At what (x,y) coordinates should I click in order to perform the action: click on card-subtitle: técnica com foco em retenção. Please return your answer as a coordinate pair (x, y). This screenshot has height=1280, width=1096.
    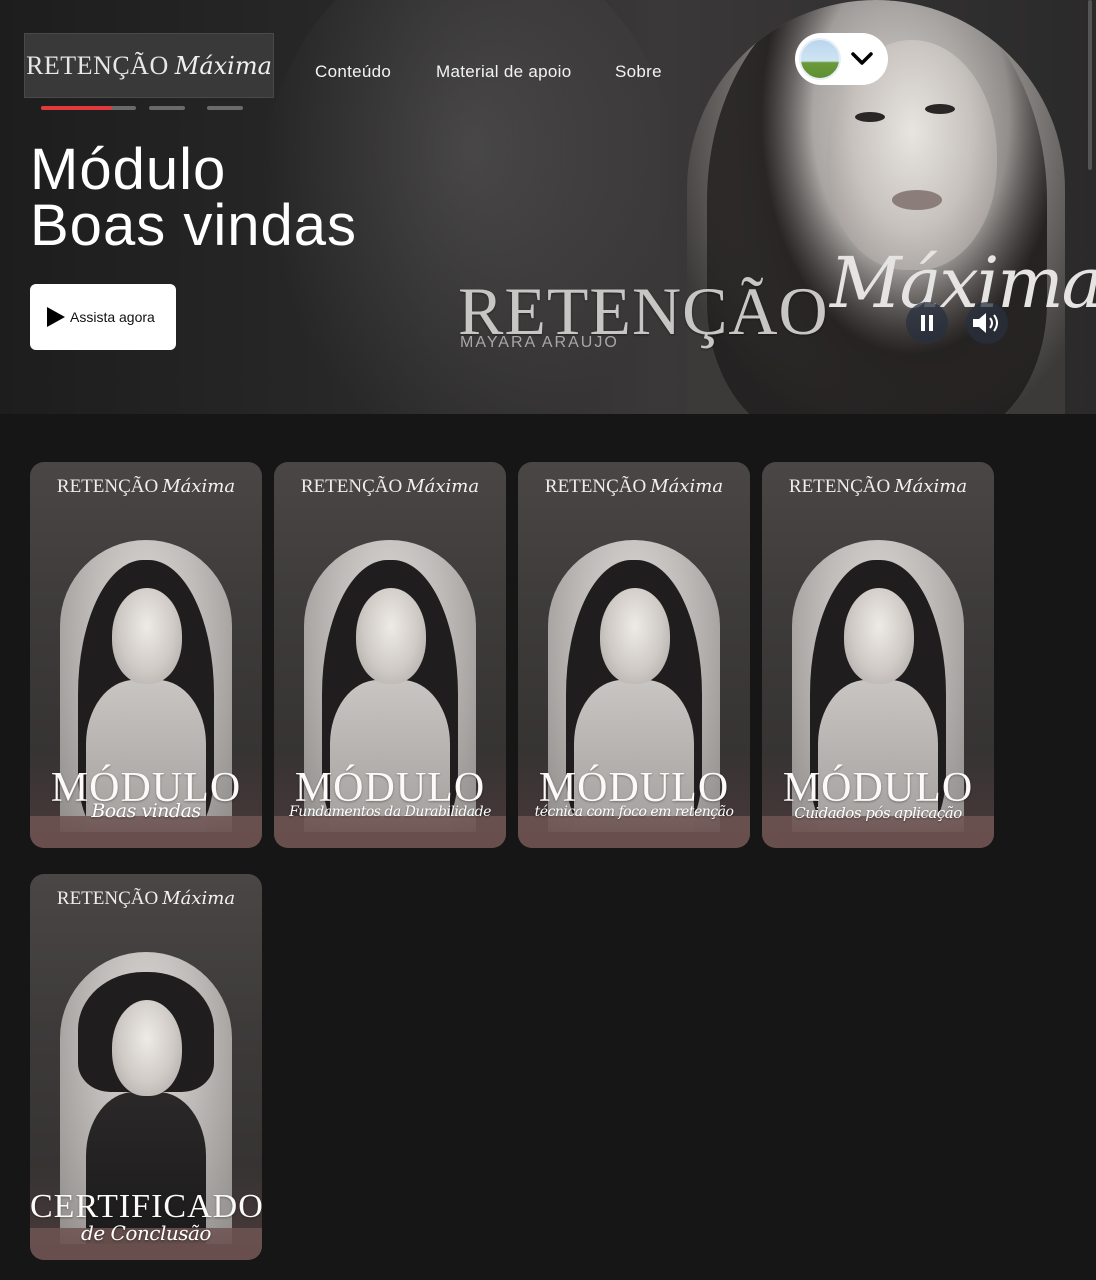
    Looking at the image, I should click on (634, 812).